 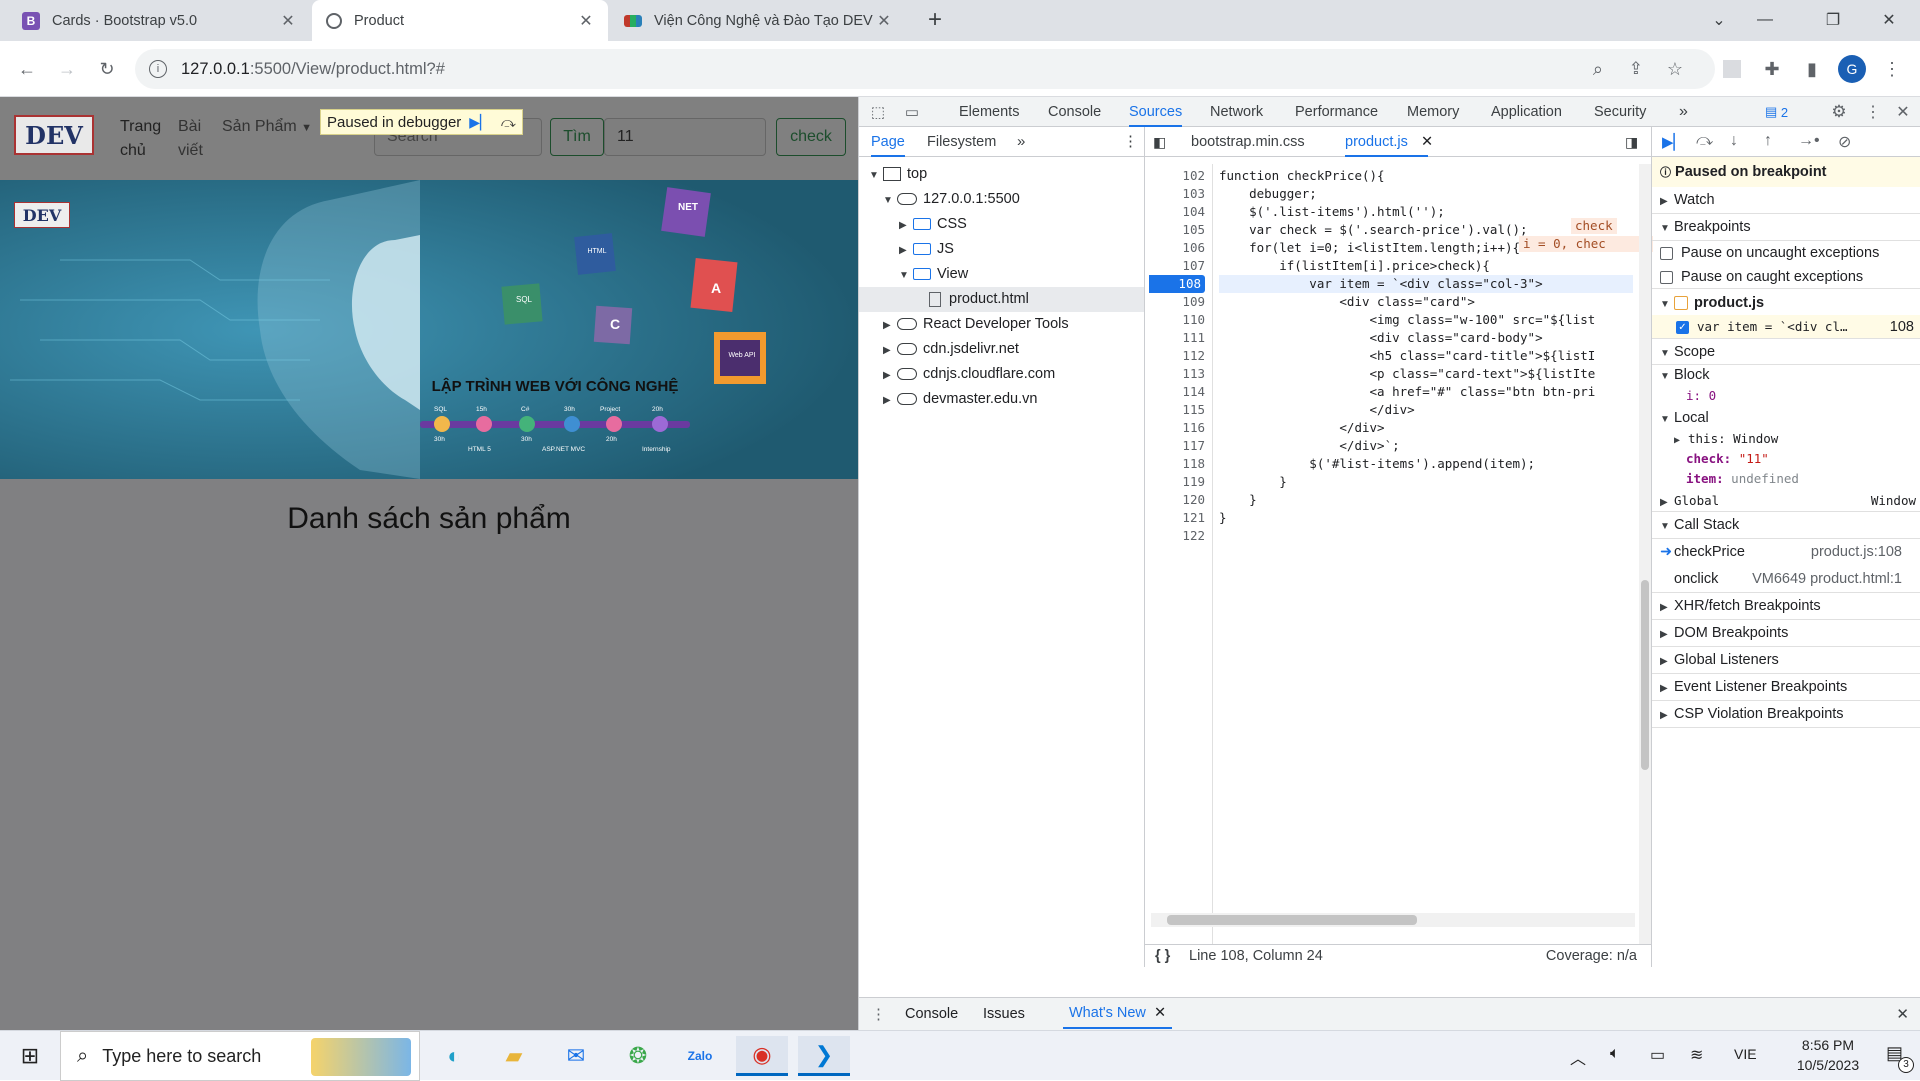 What do you see at coordinates (1683, 112) in the screenshot?
I see `more-tabs-icon: »` at bounding box center [1683, 112].